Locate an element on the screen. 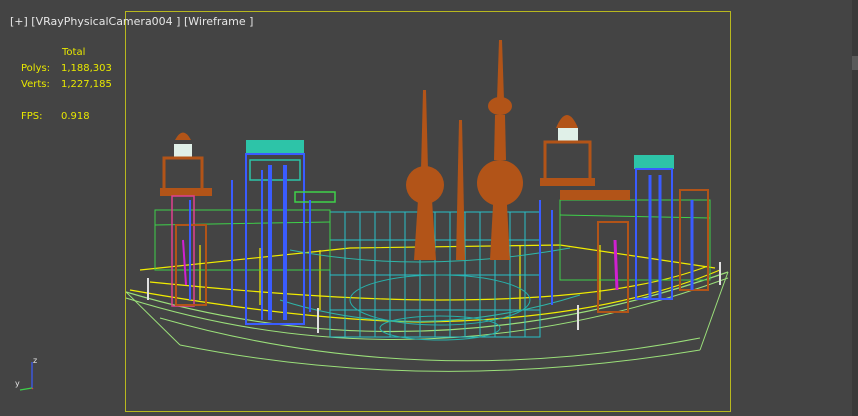  verts-value: 1,227,185 is located at coordinates (86, 84).